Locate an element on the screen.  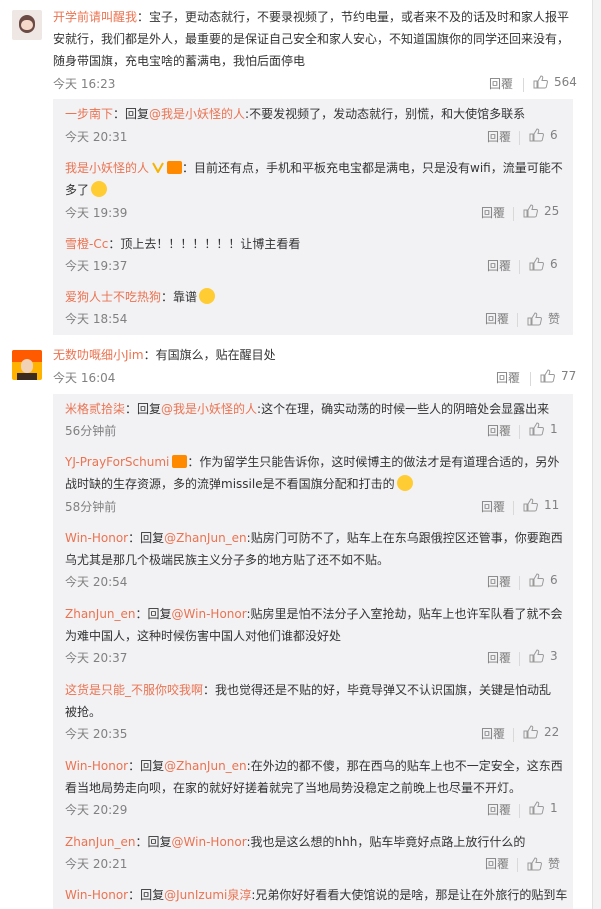
reply-username: 米格贰拾柒 is located at coordinates (95, 409).